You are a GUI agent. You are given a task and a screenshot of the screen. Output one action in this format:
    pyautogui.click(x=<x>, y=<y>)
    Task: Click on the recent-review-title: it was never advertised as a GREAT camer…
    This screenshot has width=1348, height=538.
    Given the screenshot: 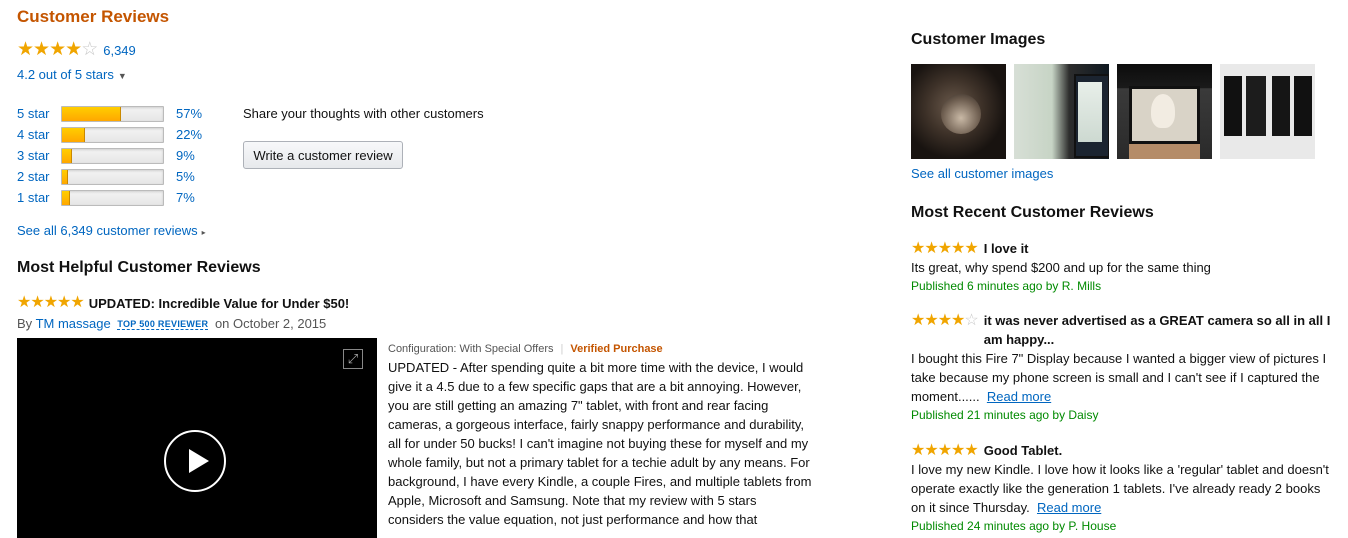 What is the action you would take?
    pyautogui.click(x=1160, y=330)
    